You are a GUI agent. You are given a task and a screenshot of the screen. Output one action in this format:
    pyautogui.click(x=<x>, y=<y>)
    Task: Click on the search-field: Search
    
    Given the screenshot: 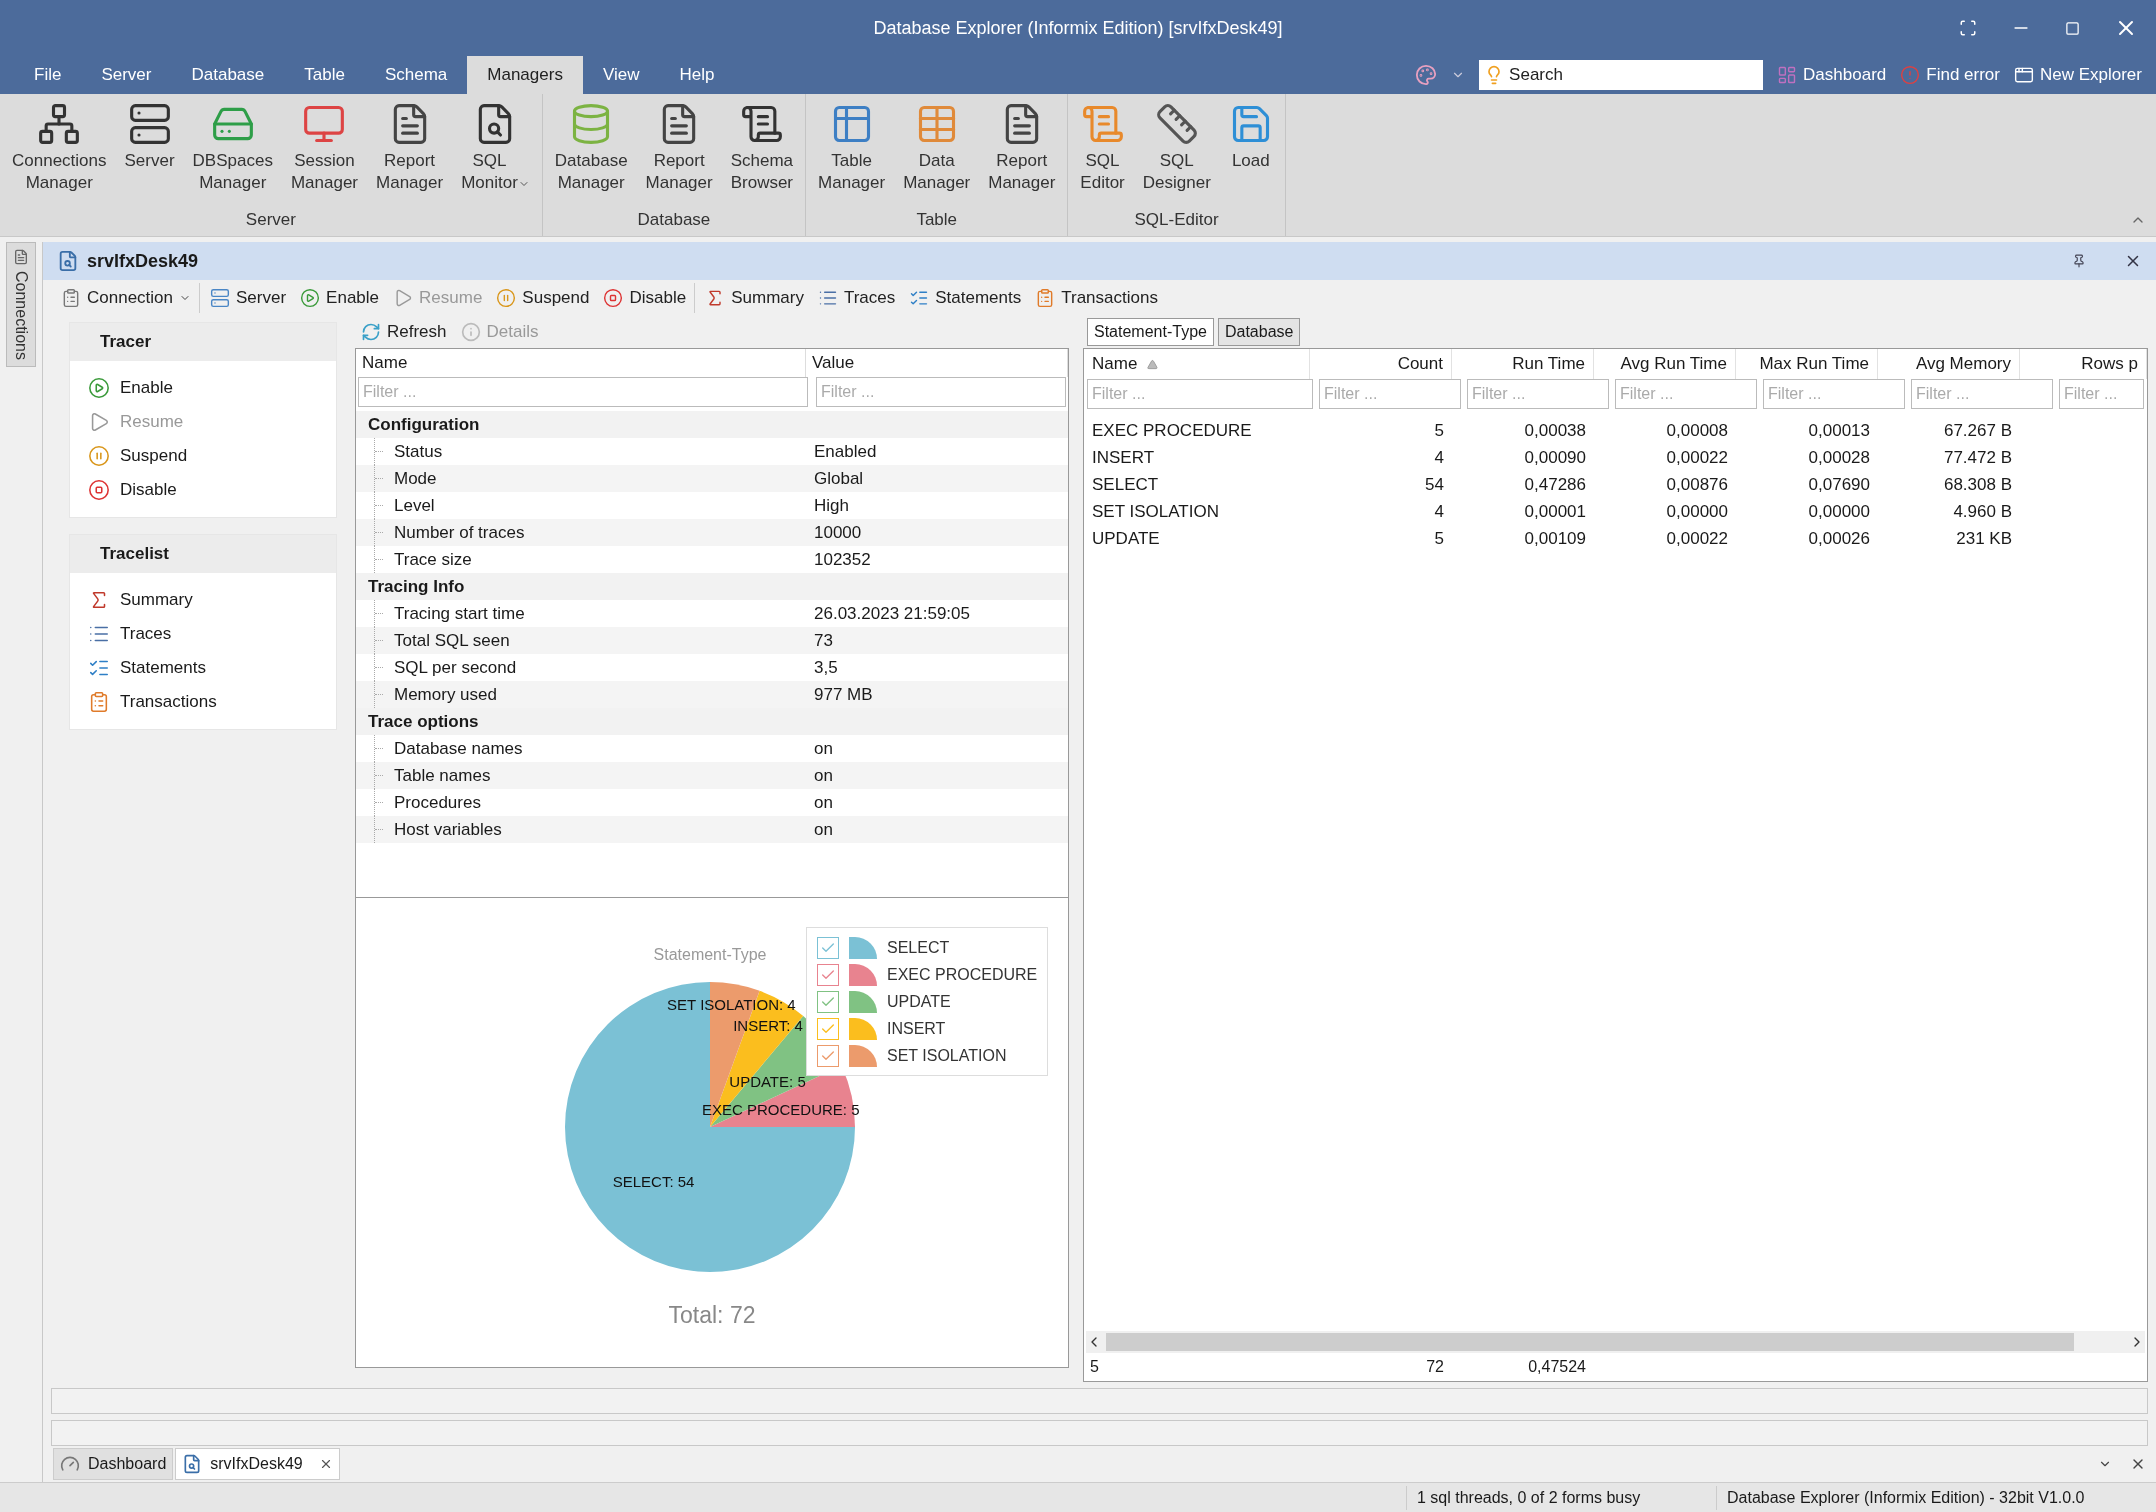 What is the action you would take?
    pyautogui.click(x=1621, y=75)
    